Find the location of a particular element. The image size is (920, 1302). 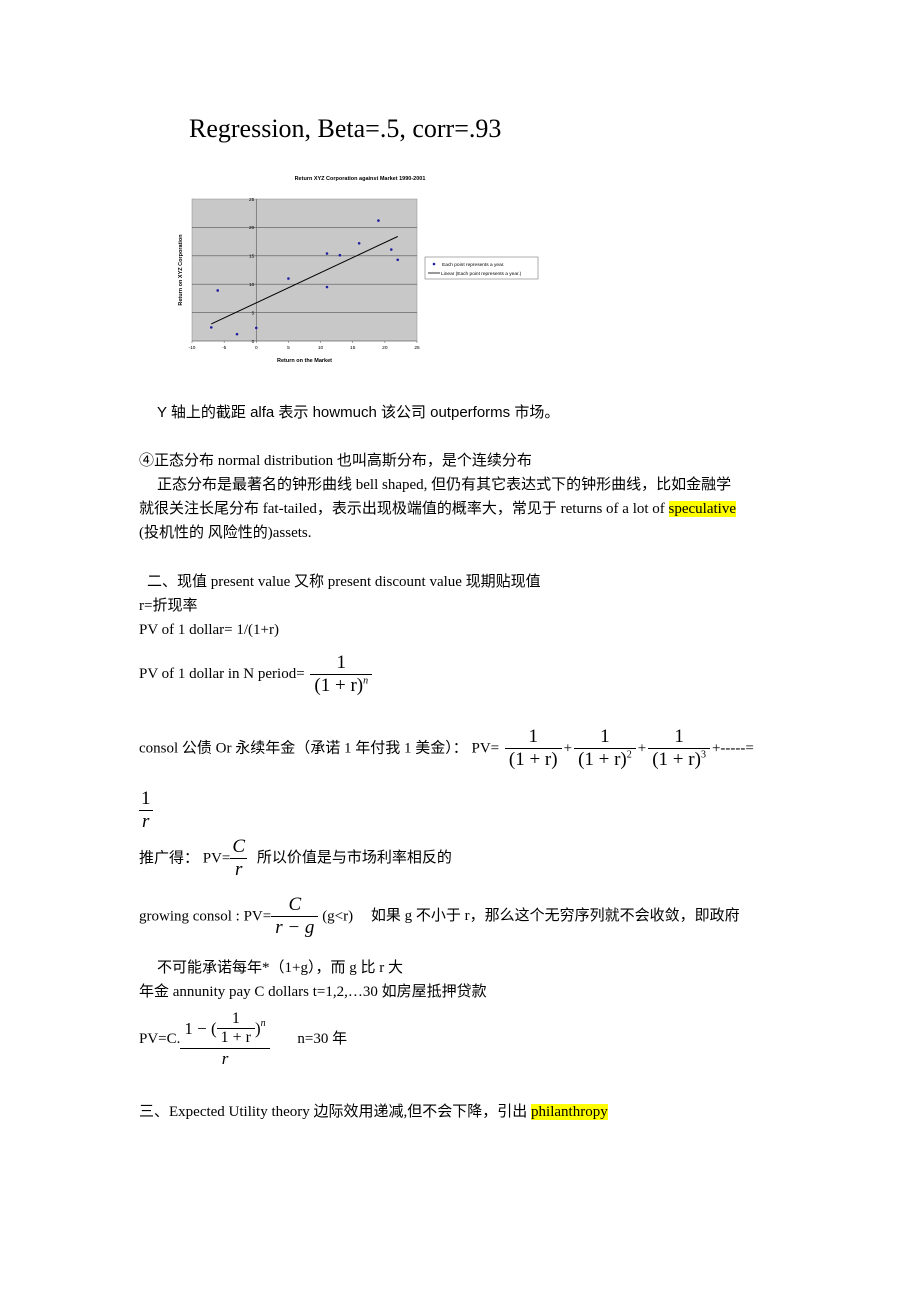

legend-label-line: Linear (Each point represents a year.) is located at coordinates (481, 274).